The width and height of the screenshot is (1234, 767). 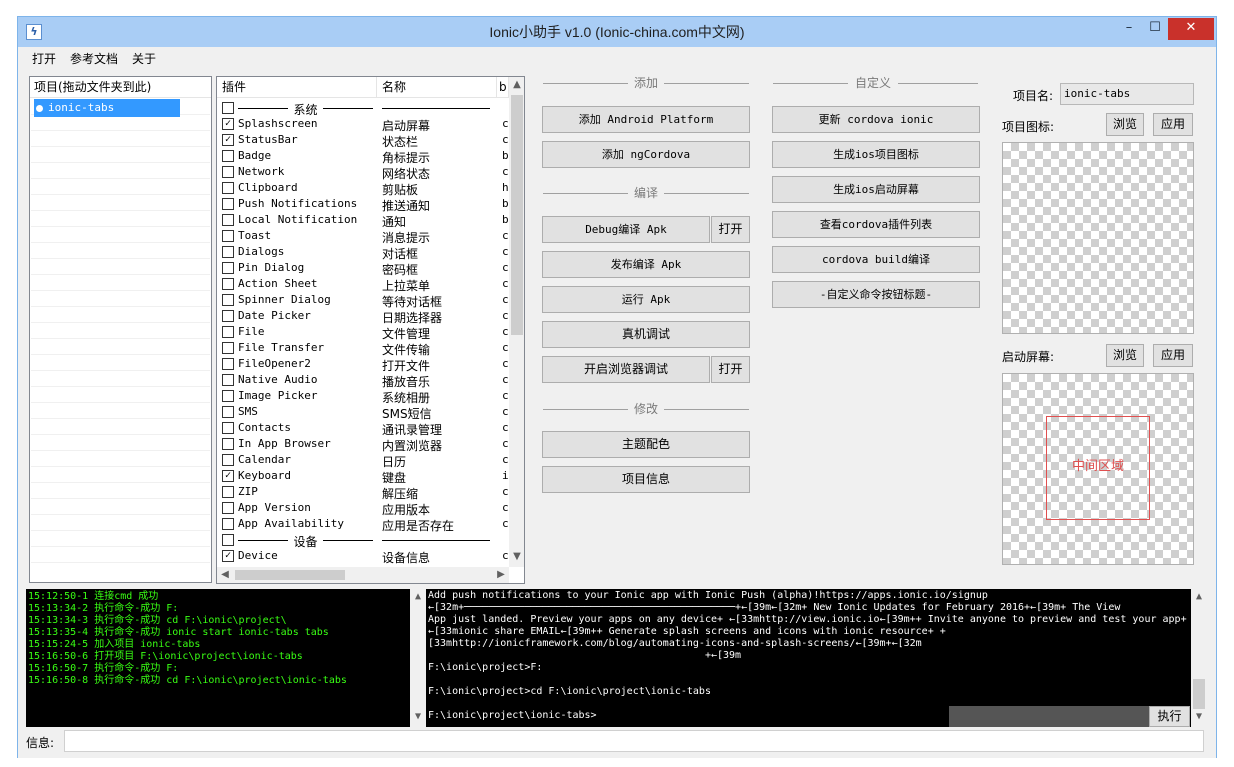 What do you see at coordinates (363, 140) in the screenshot?
I see `plugin-row: ✓ StatusBar 状态栏 c` at bounding box center [363, 140].